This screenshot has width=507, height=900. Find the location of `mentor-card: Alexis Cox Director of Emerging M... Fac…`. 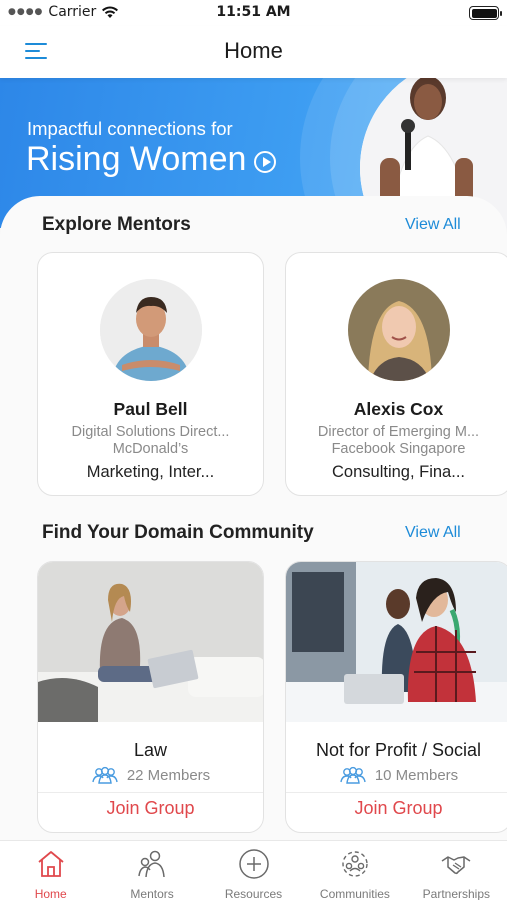

mentor-card: Alexis Cox Director of Emerging M... Fac… is located at coordinates (396, 374).